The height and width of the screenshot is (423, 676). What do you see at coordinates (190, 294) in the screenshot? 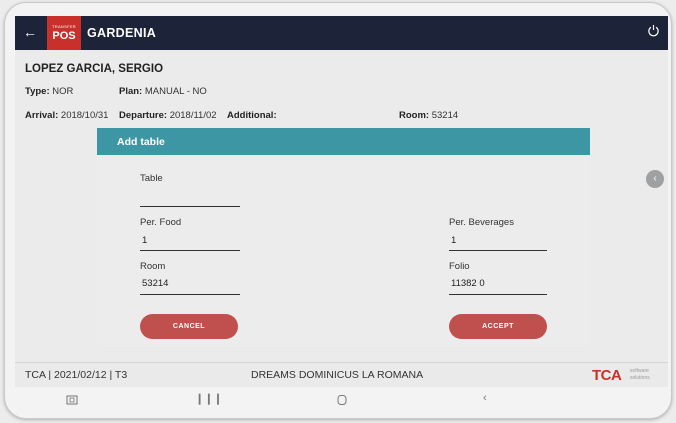
I see `room-input-underline` at bounding box center [190, 294].